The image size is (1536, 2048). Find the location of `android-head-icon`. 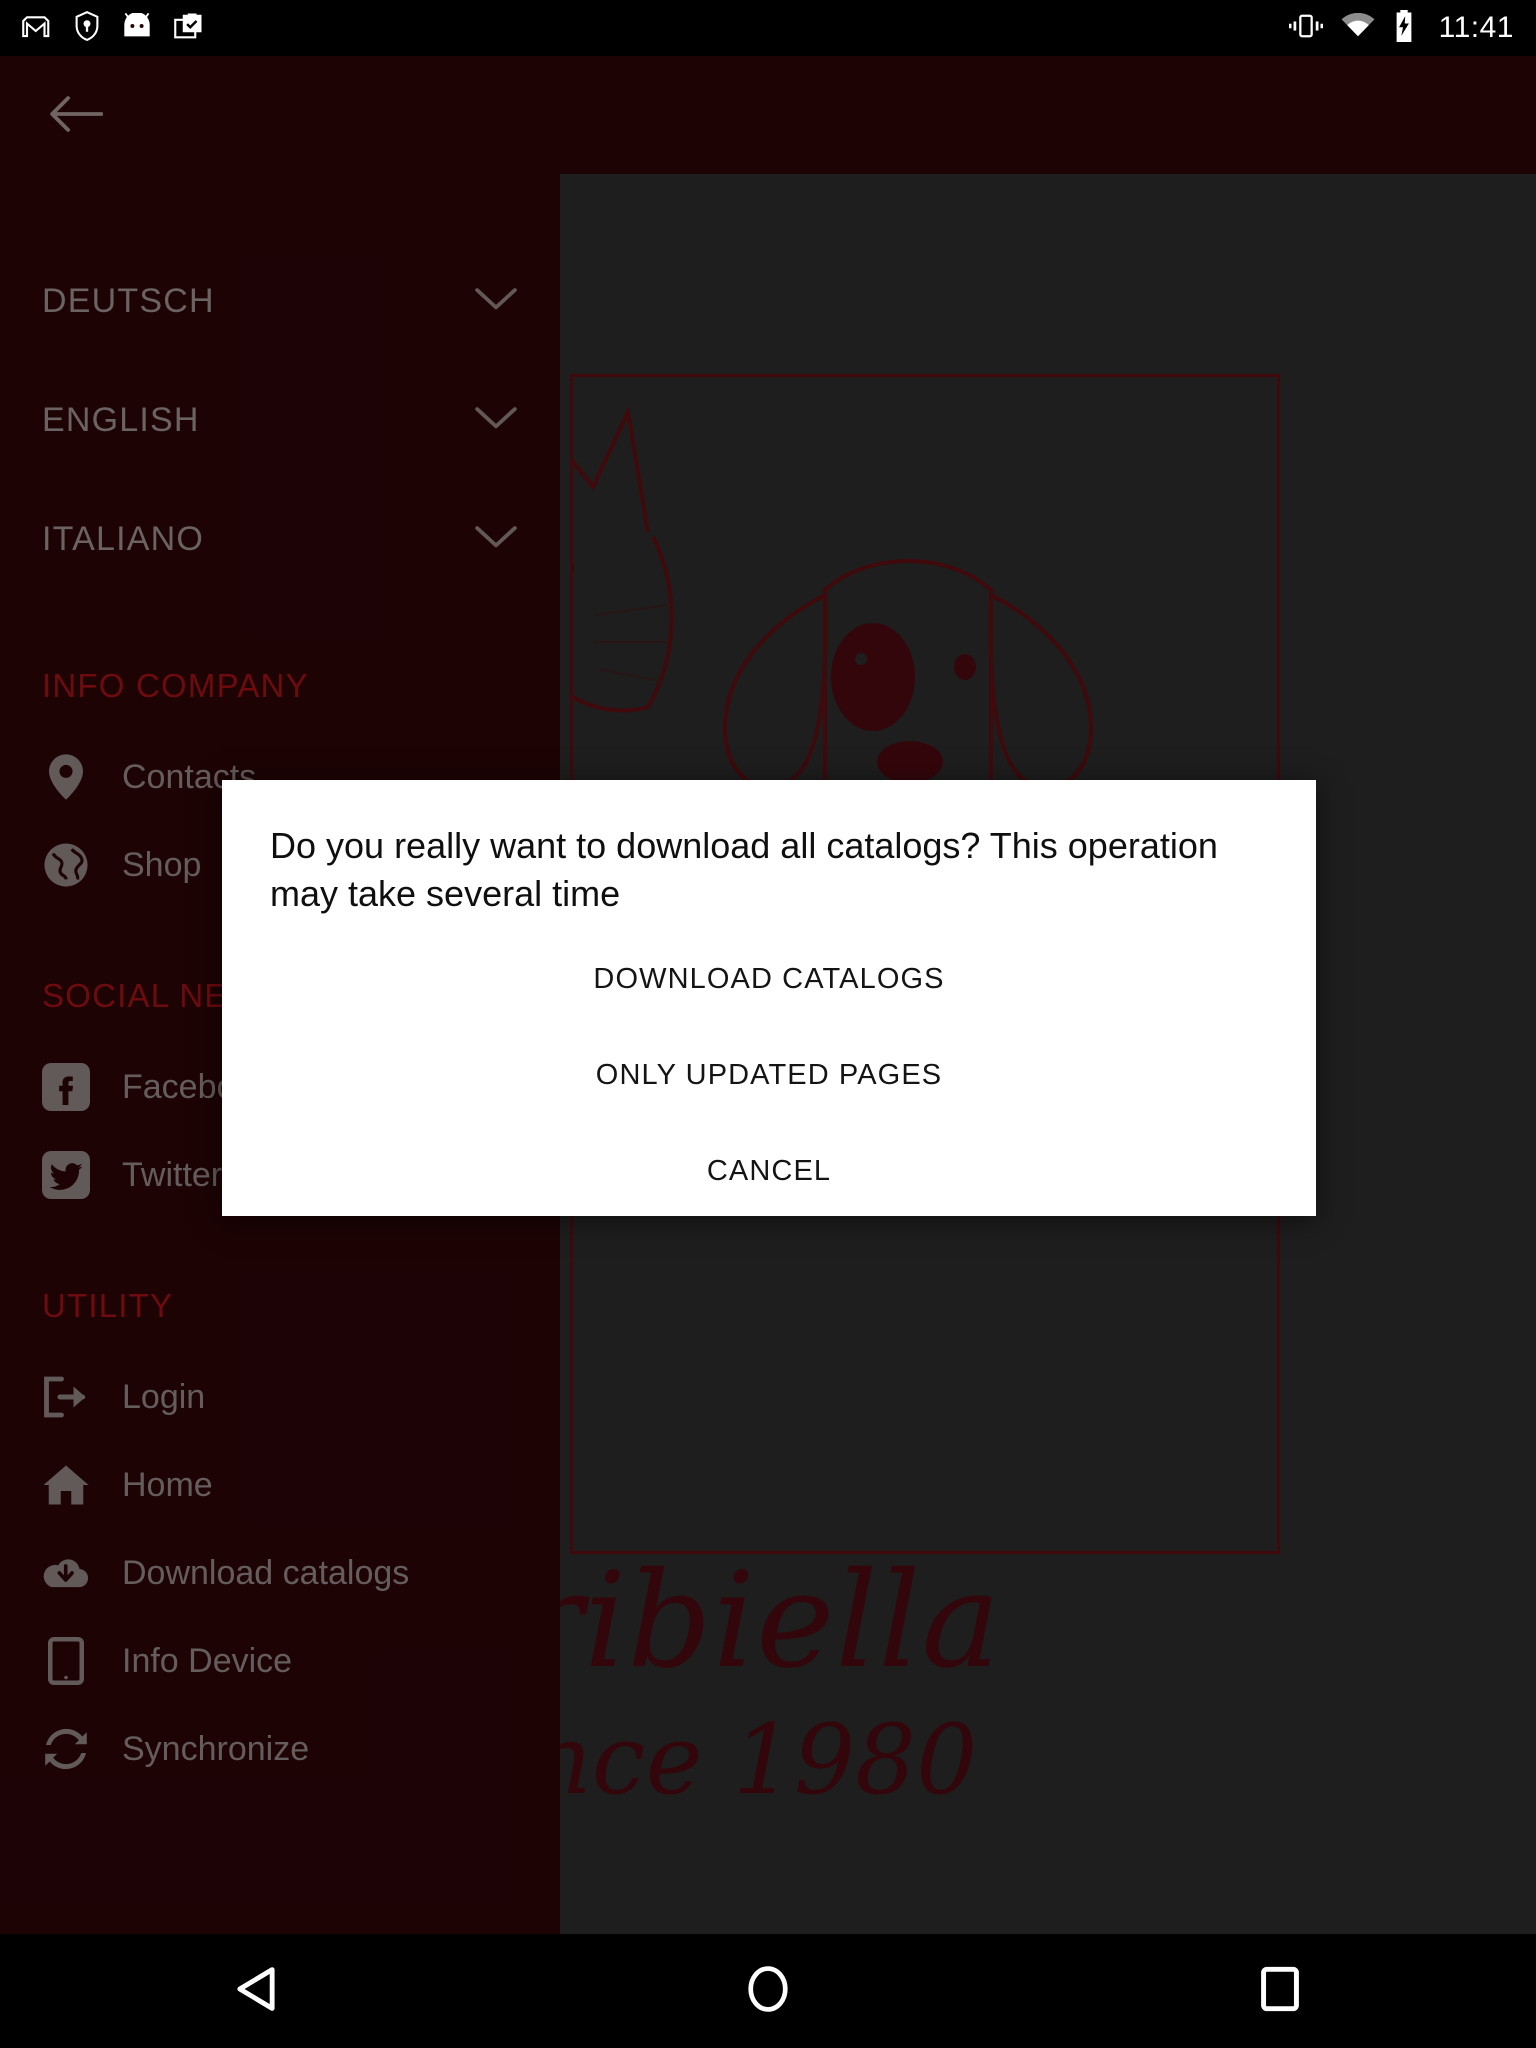

android-head-icon is located at coordinates (137, 27).